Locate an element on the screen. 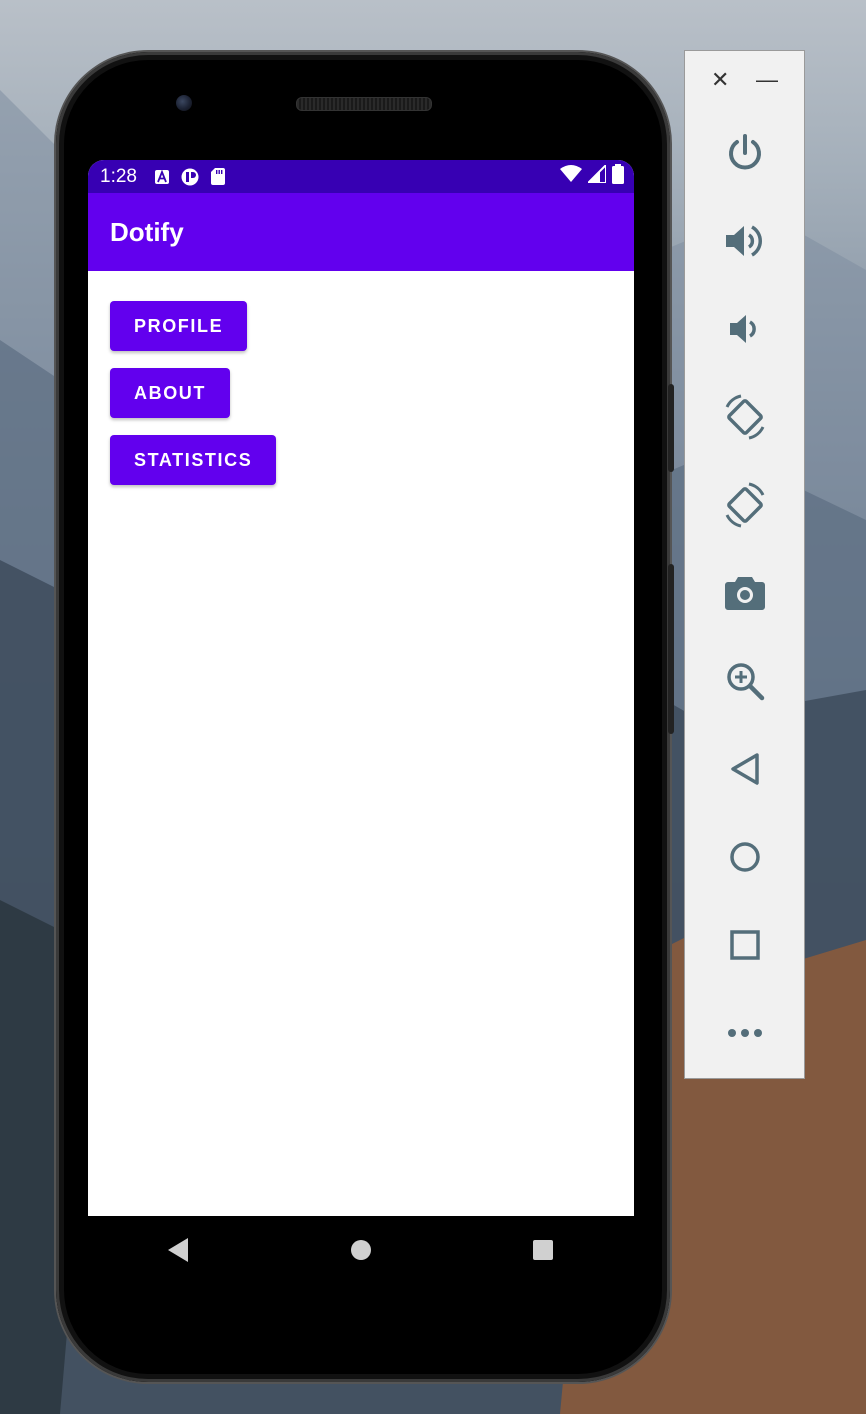  more-button is located at coordinates (744, 1033).